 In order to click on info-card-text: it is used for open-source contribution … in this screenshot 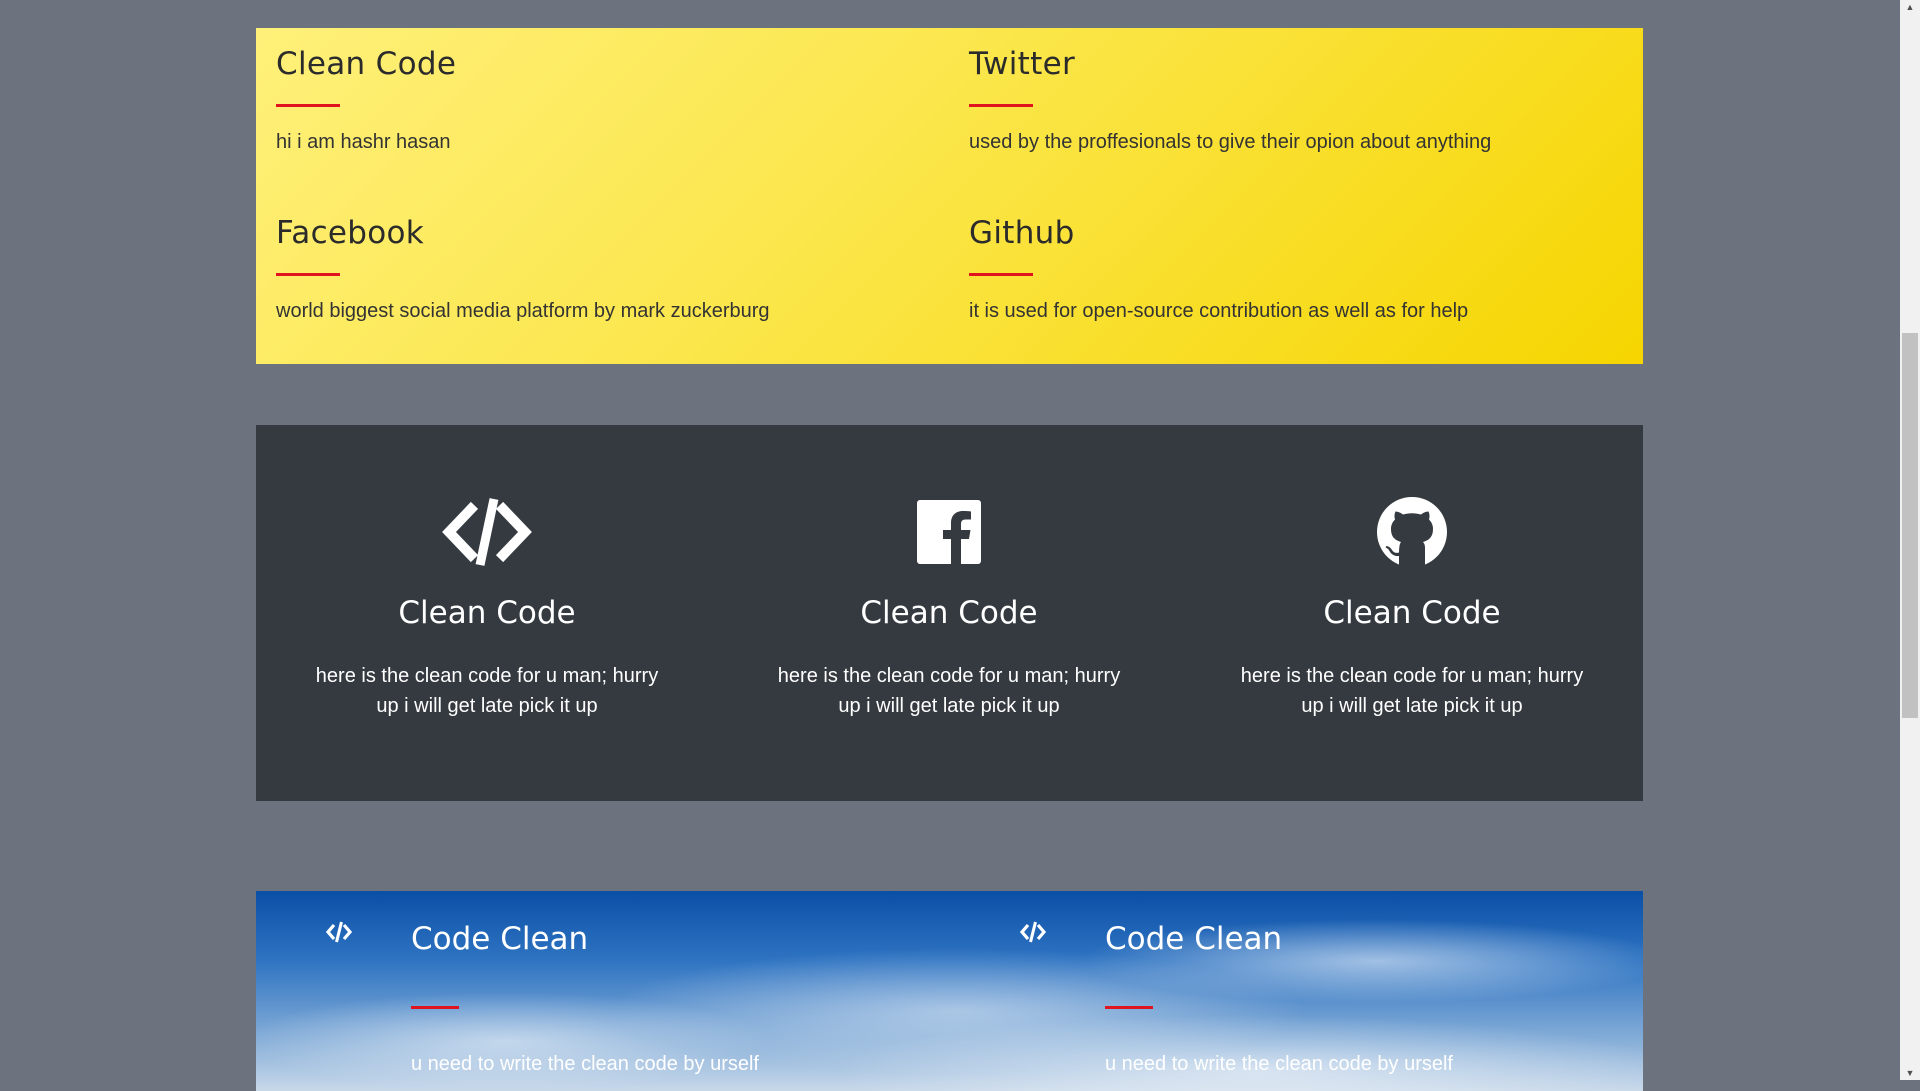, I will do `click(1219, 311)`.